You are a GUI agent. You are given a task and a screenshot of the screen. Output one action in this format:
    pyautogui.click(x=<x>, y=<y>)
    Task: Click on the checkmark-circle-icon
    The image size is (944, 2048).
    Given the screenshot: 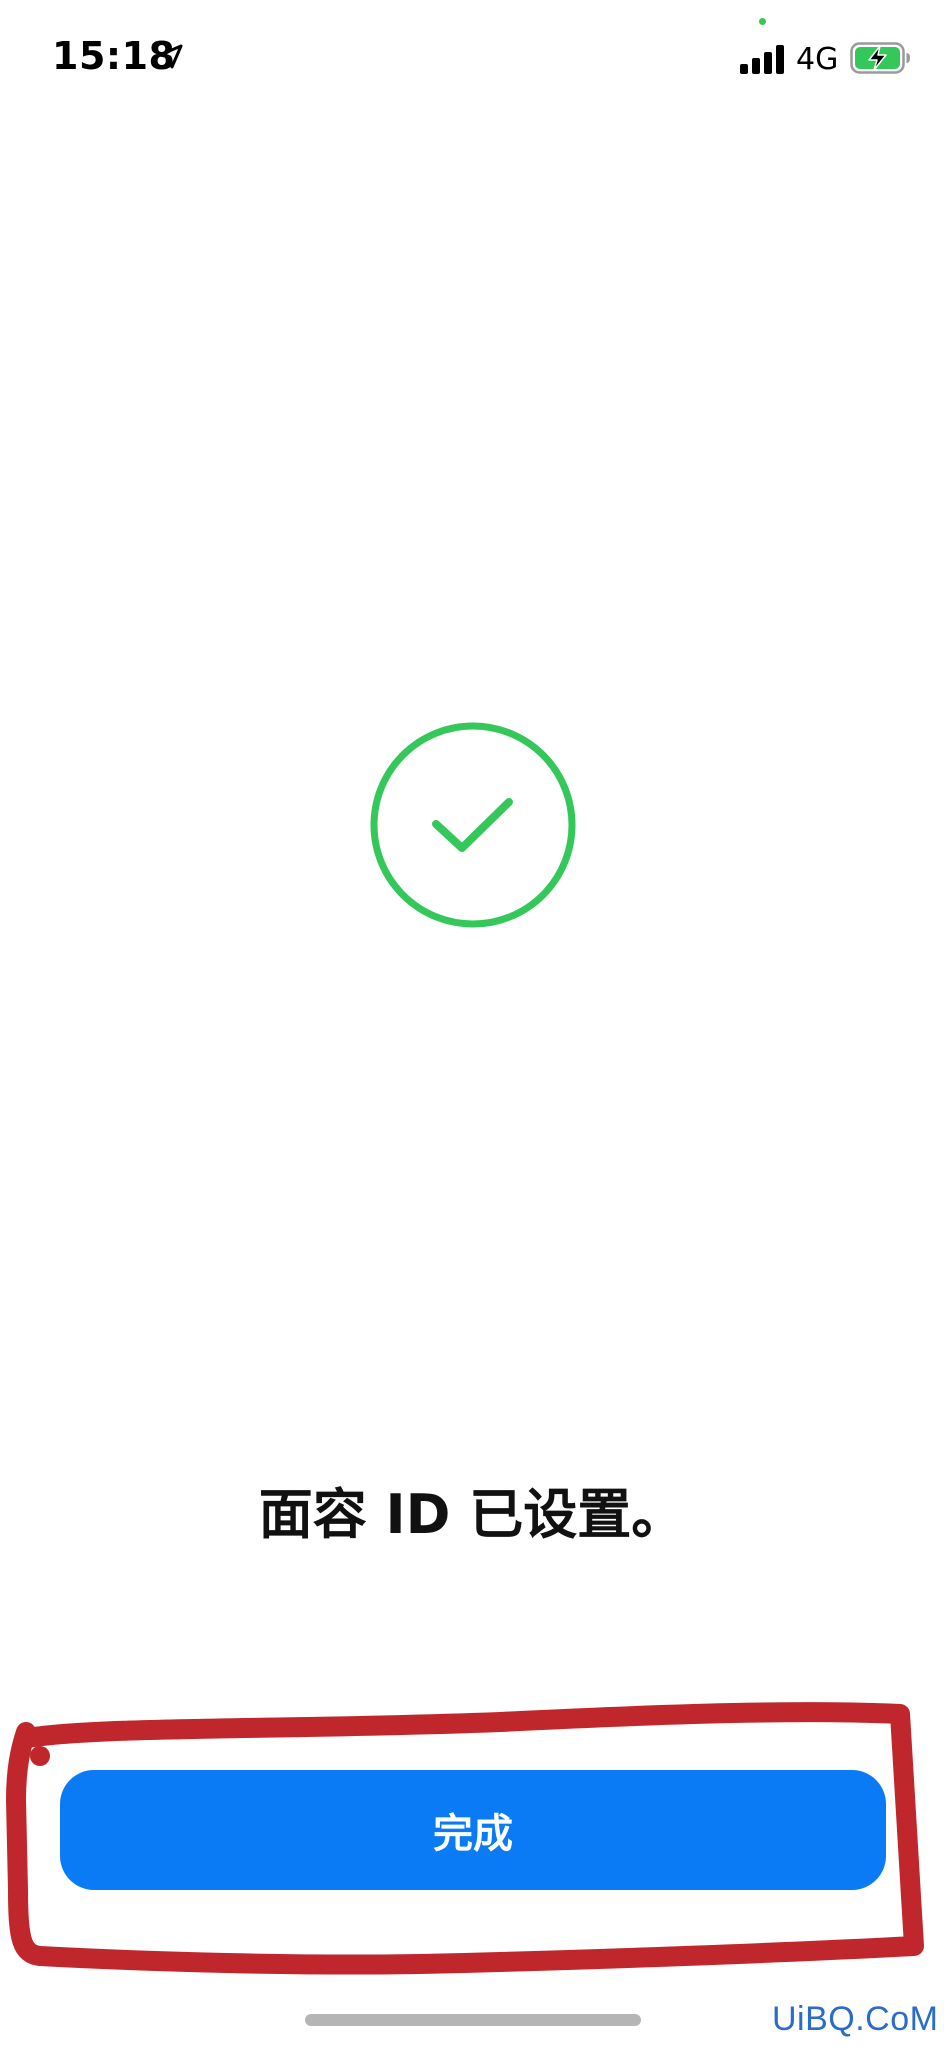 What is the action you would take?
    pyautogui.click(x=473, y=825)
    